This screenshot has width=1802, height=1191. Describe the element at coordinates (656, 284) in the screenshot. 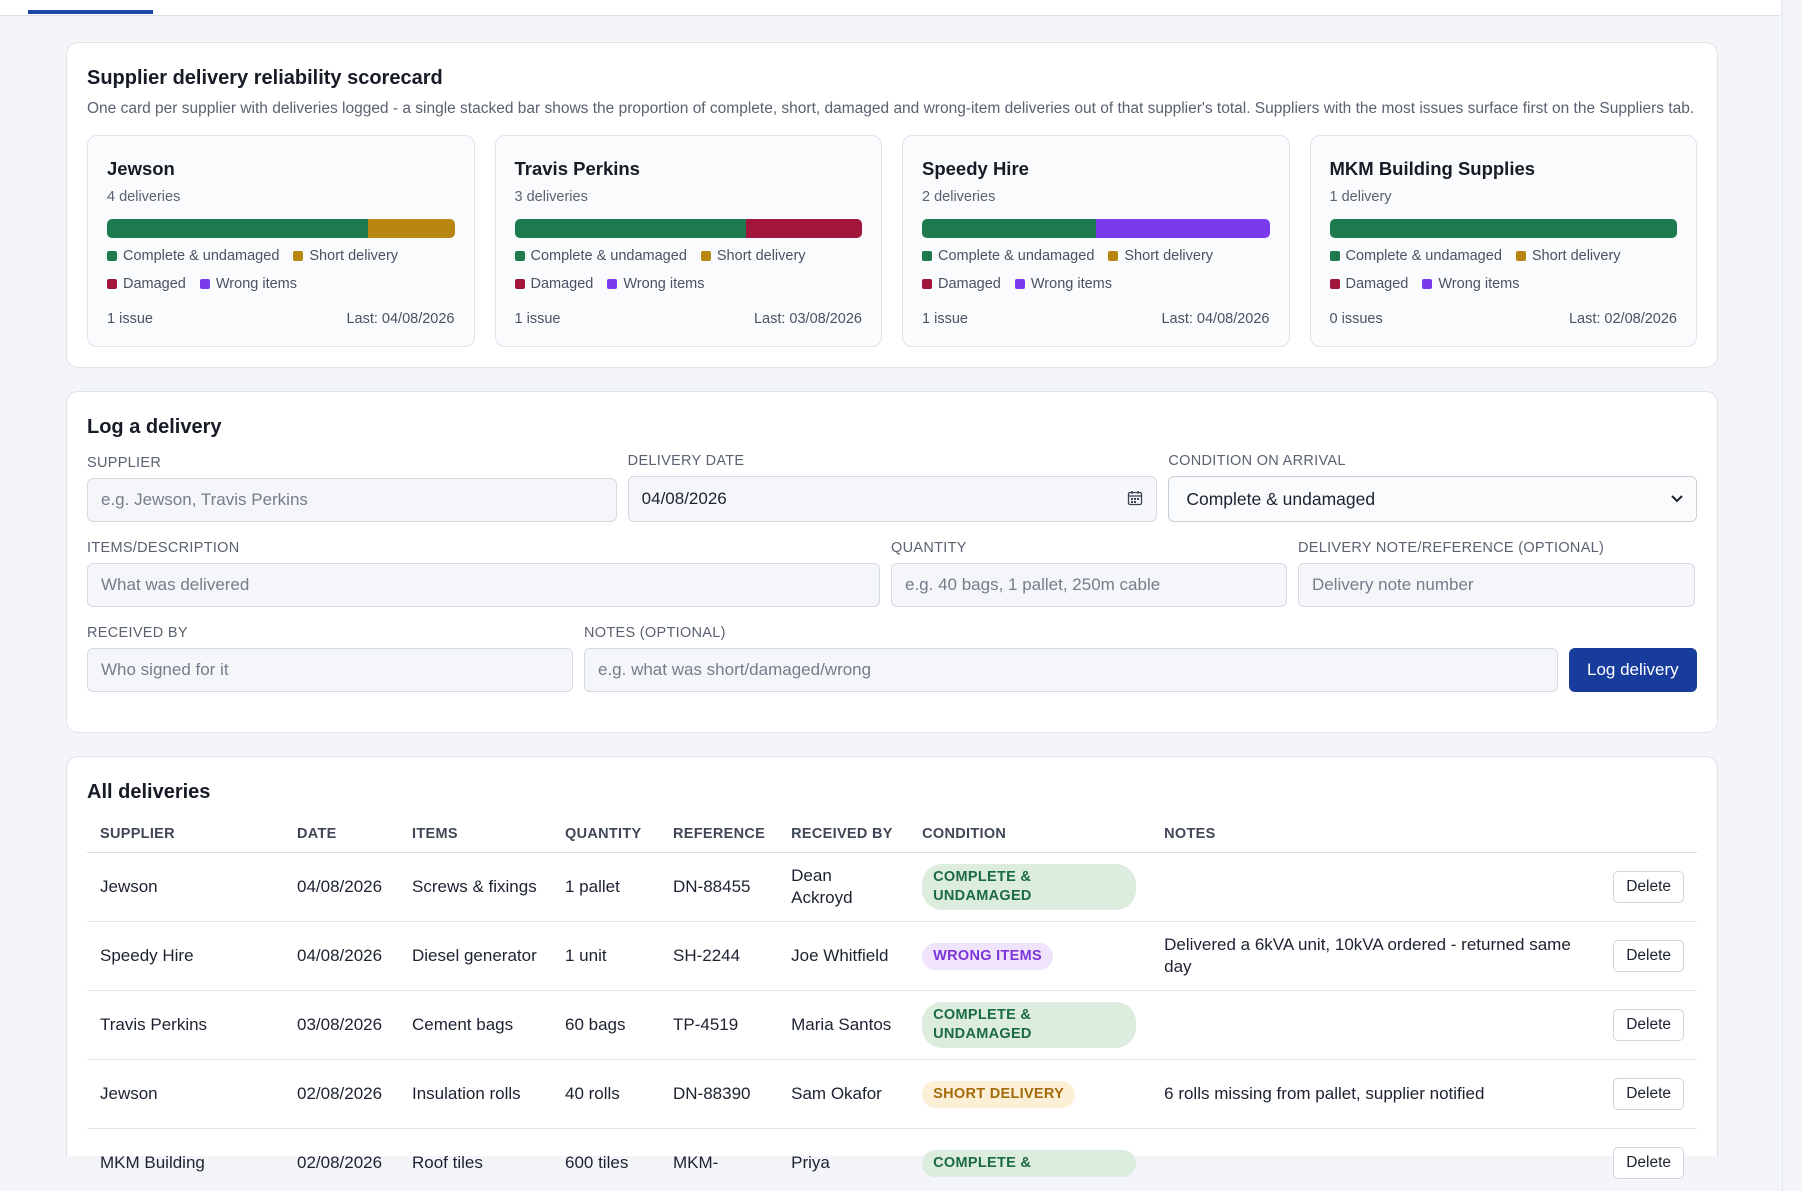

I see `legend-item-wrong: Wrong items` at that location.